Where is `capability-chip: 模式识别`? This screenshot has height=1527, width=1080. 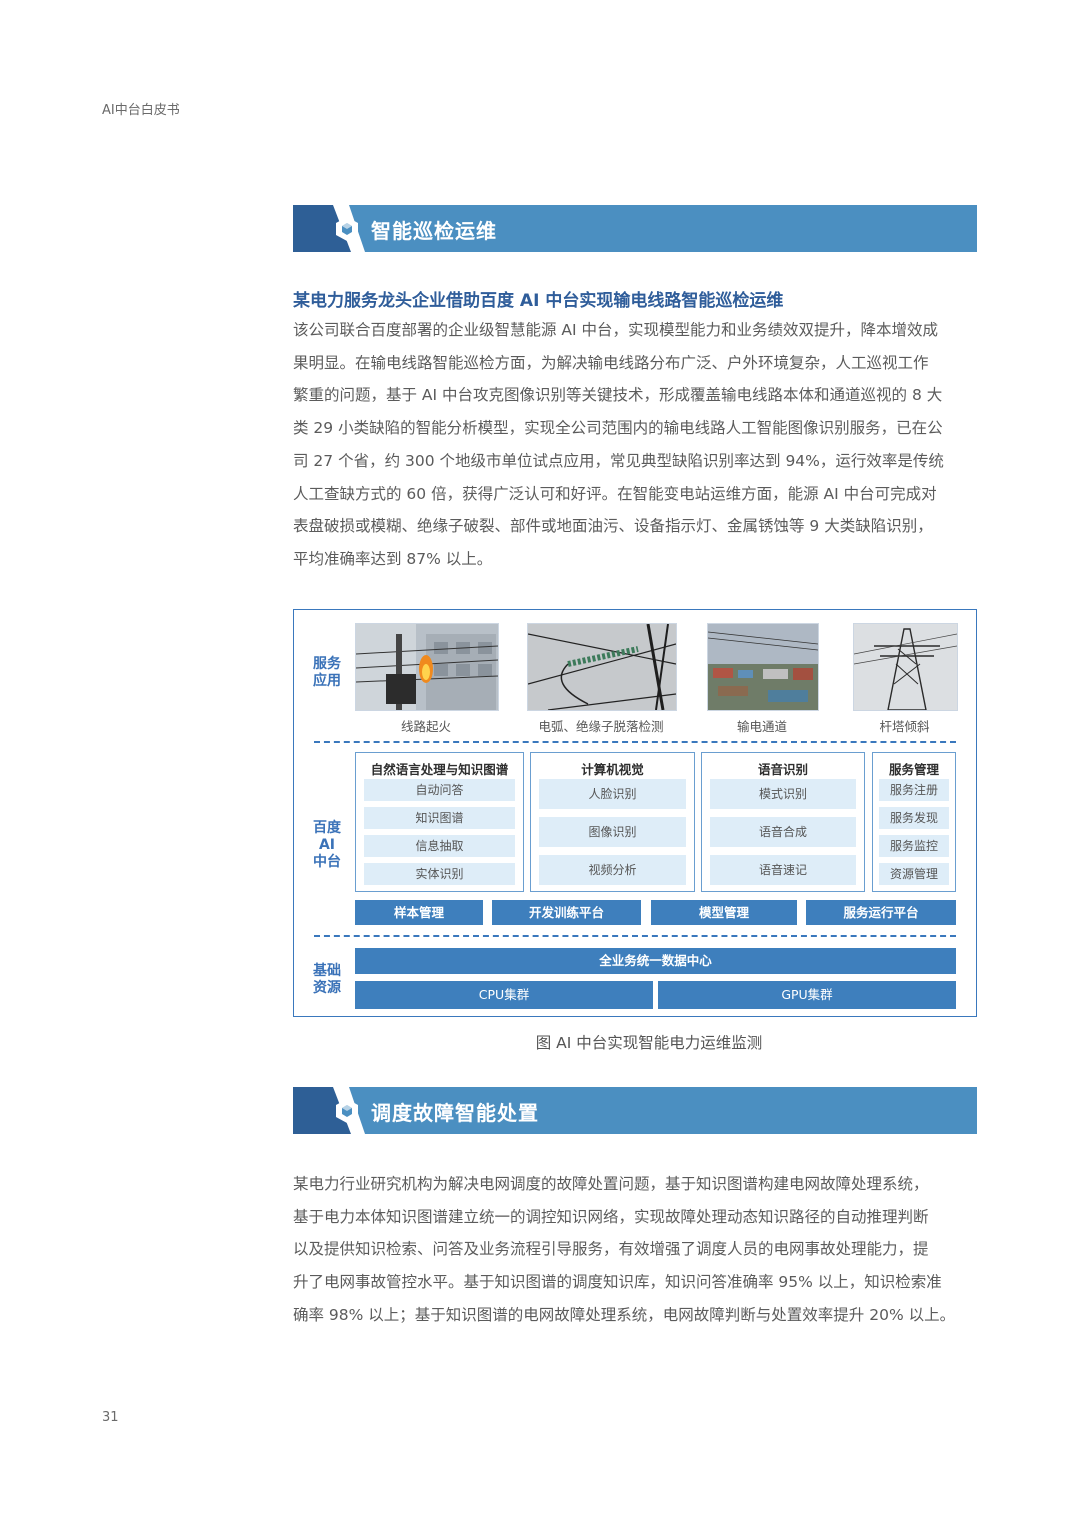
capability-chip: 模式识别 is located at coordinates (783, 794).